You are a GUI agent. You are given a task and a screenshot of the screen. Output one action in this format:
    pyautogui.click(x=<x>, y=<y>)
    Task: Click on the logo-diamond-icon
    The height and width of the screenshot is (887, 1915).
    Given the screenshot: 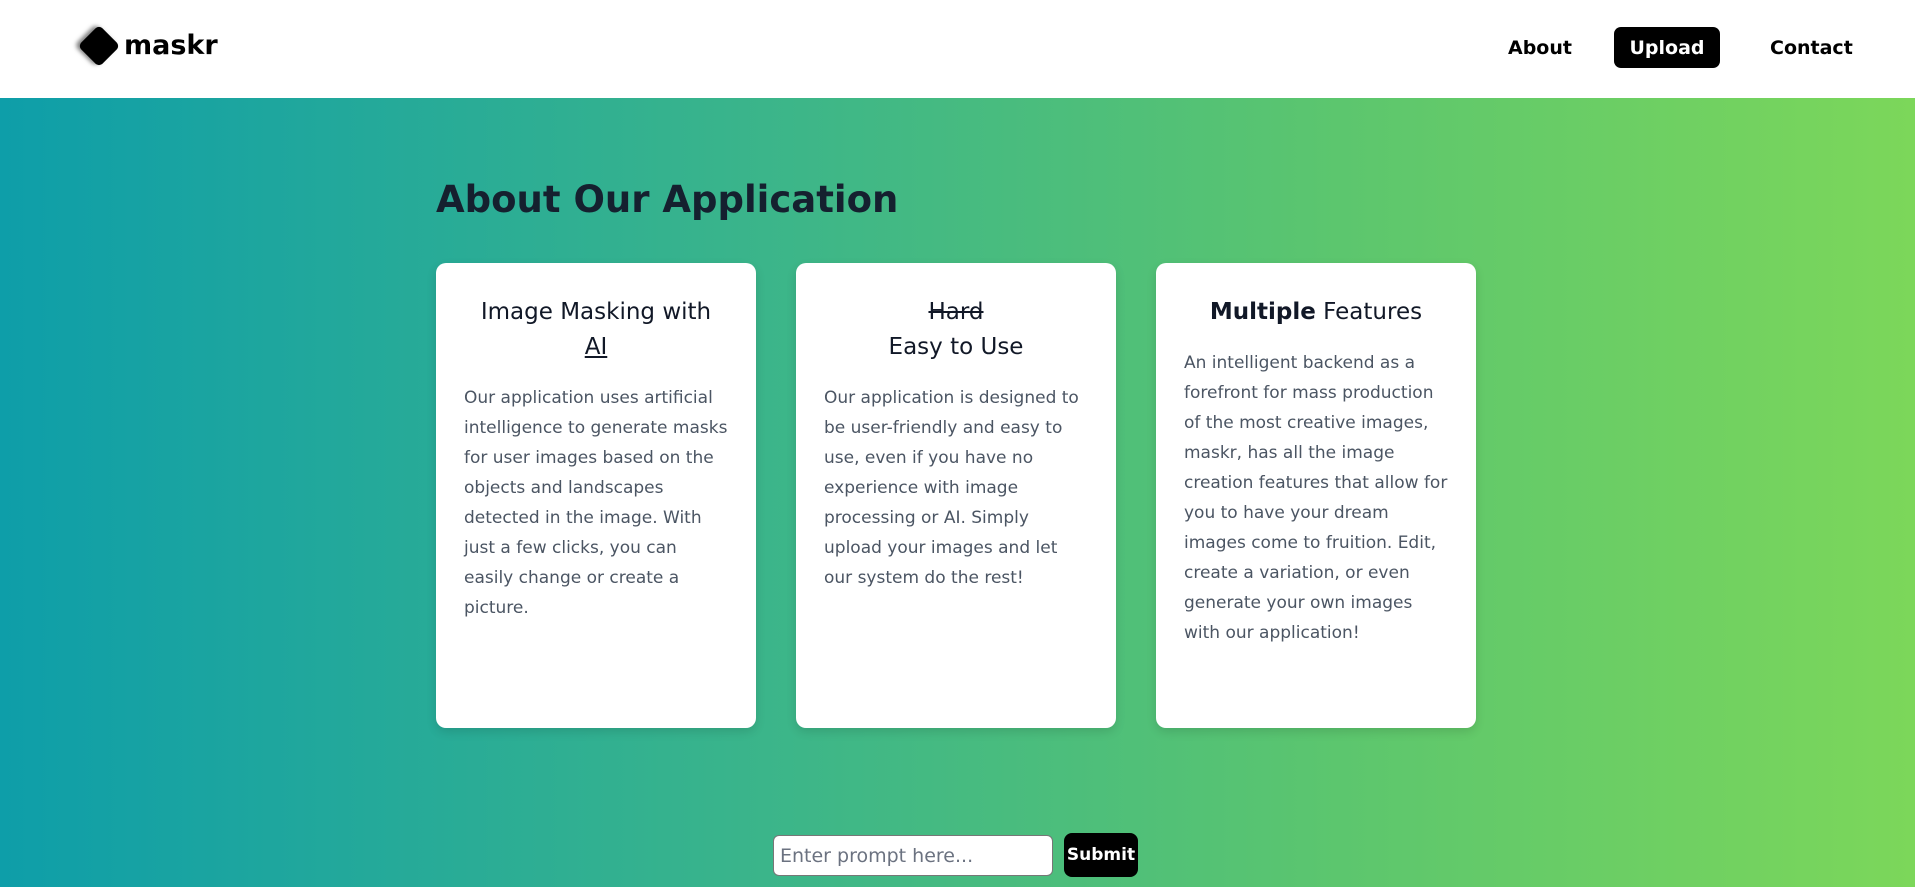 What is the action you would take?
    pyautogui.click(x=99, y=45)
    